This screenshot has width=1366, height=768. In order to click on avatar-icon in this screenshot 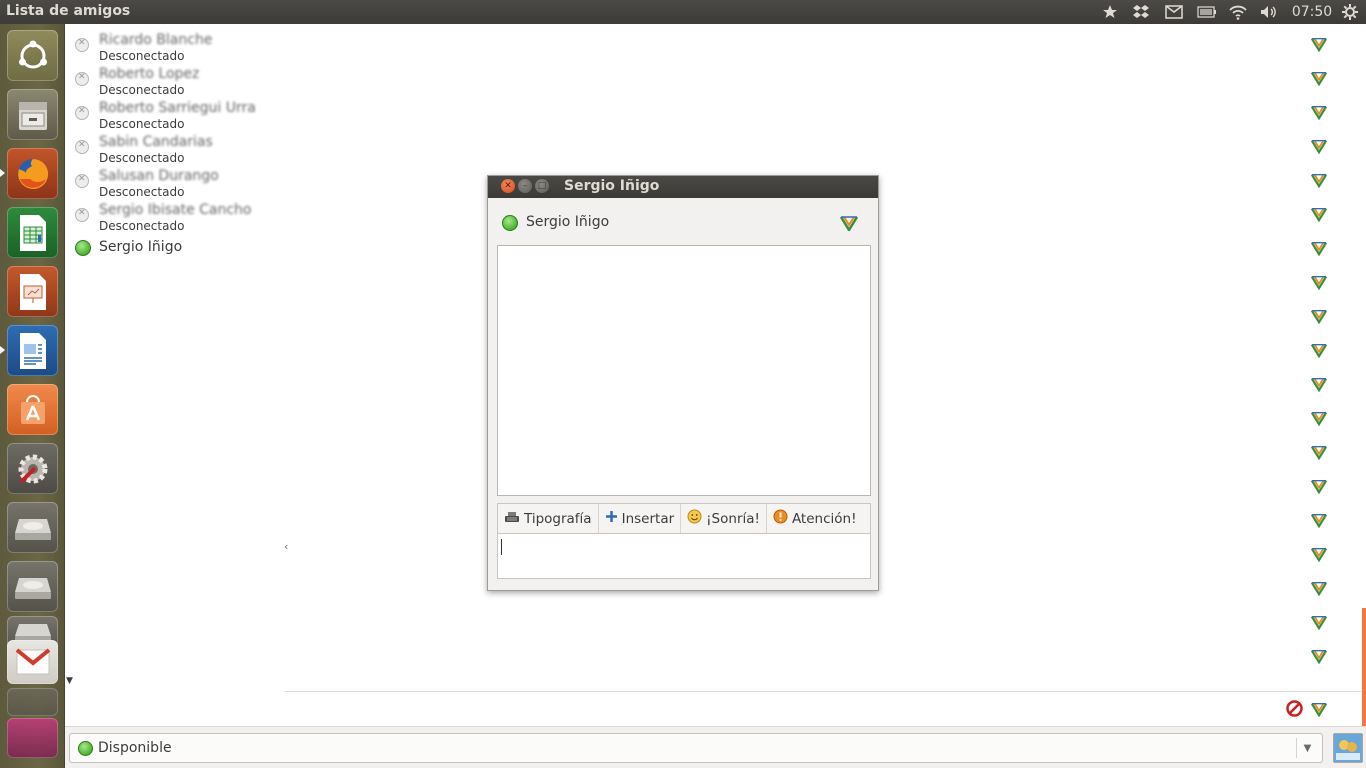, I will do `click(1348, 748)`.